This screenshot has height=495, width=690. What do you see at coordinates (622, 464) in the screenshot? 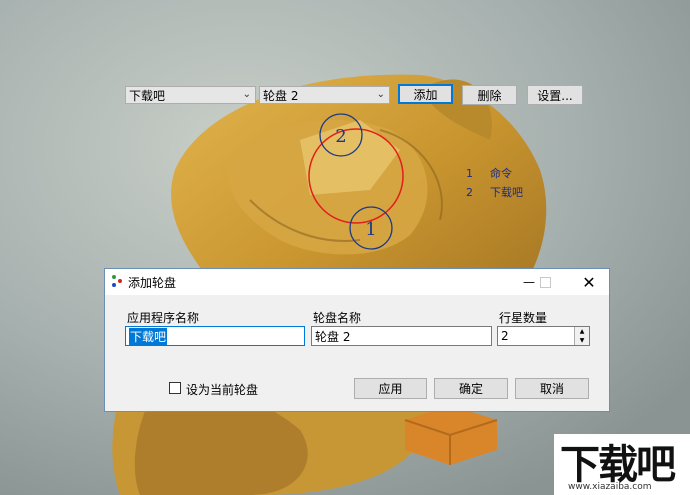
I see `watermark: 下载吧 www.xiazaiba.com` at bounding box center [622, 464].